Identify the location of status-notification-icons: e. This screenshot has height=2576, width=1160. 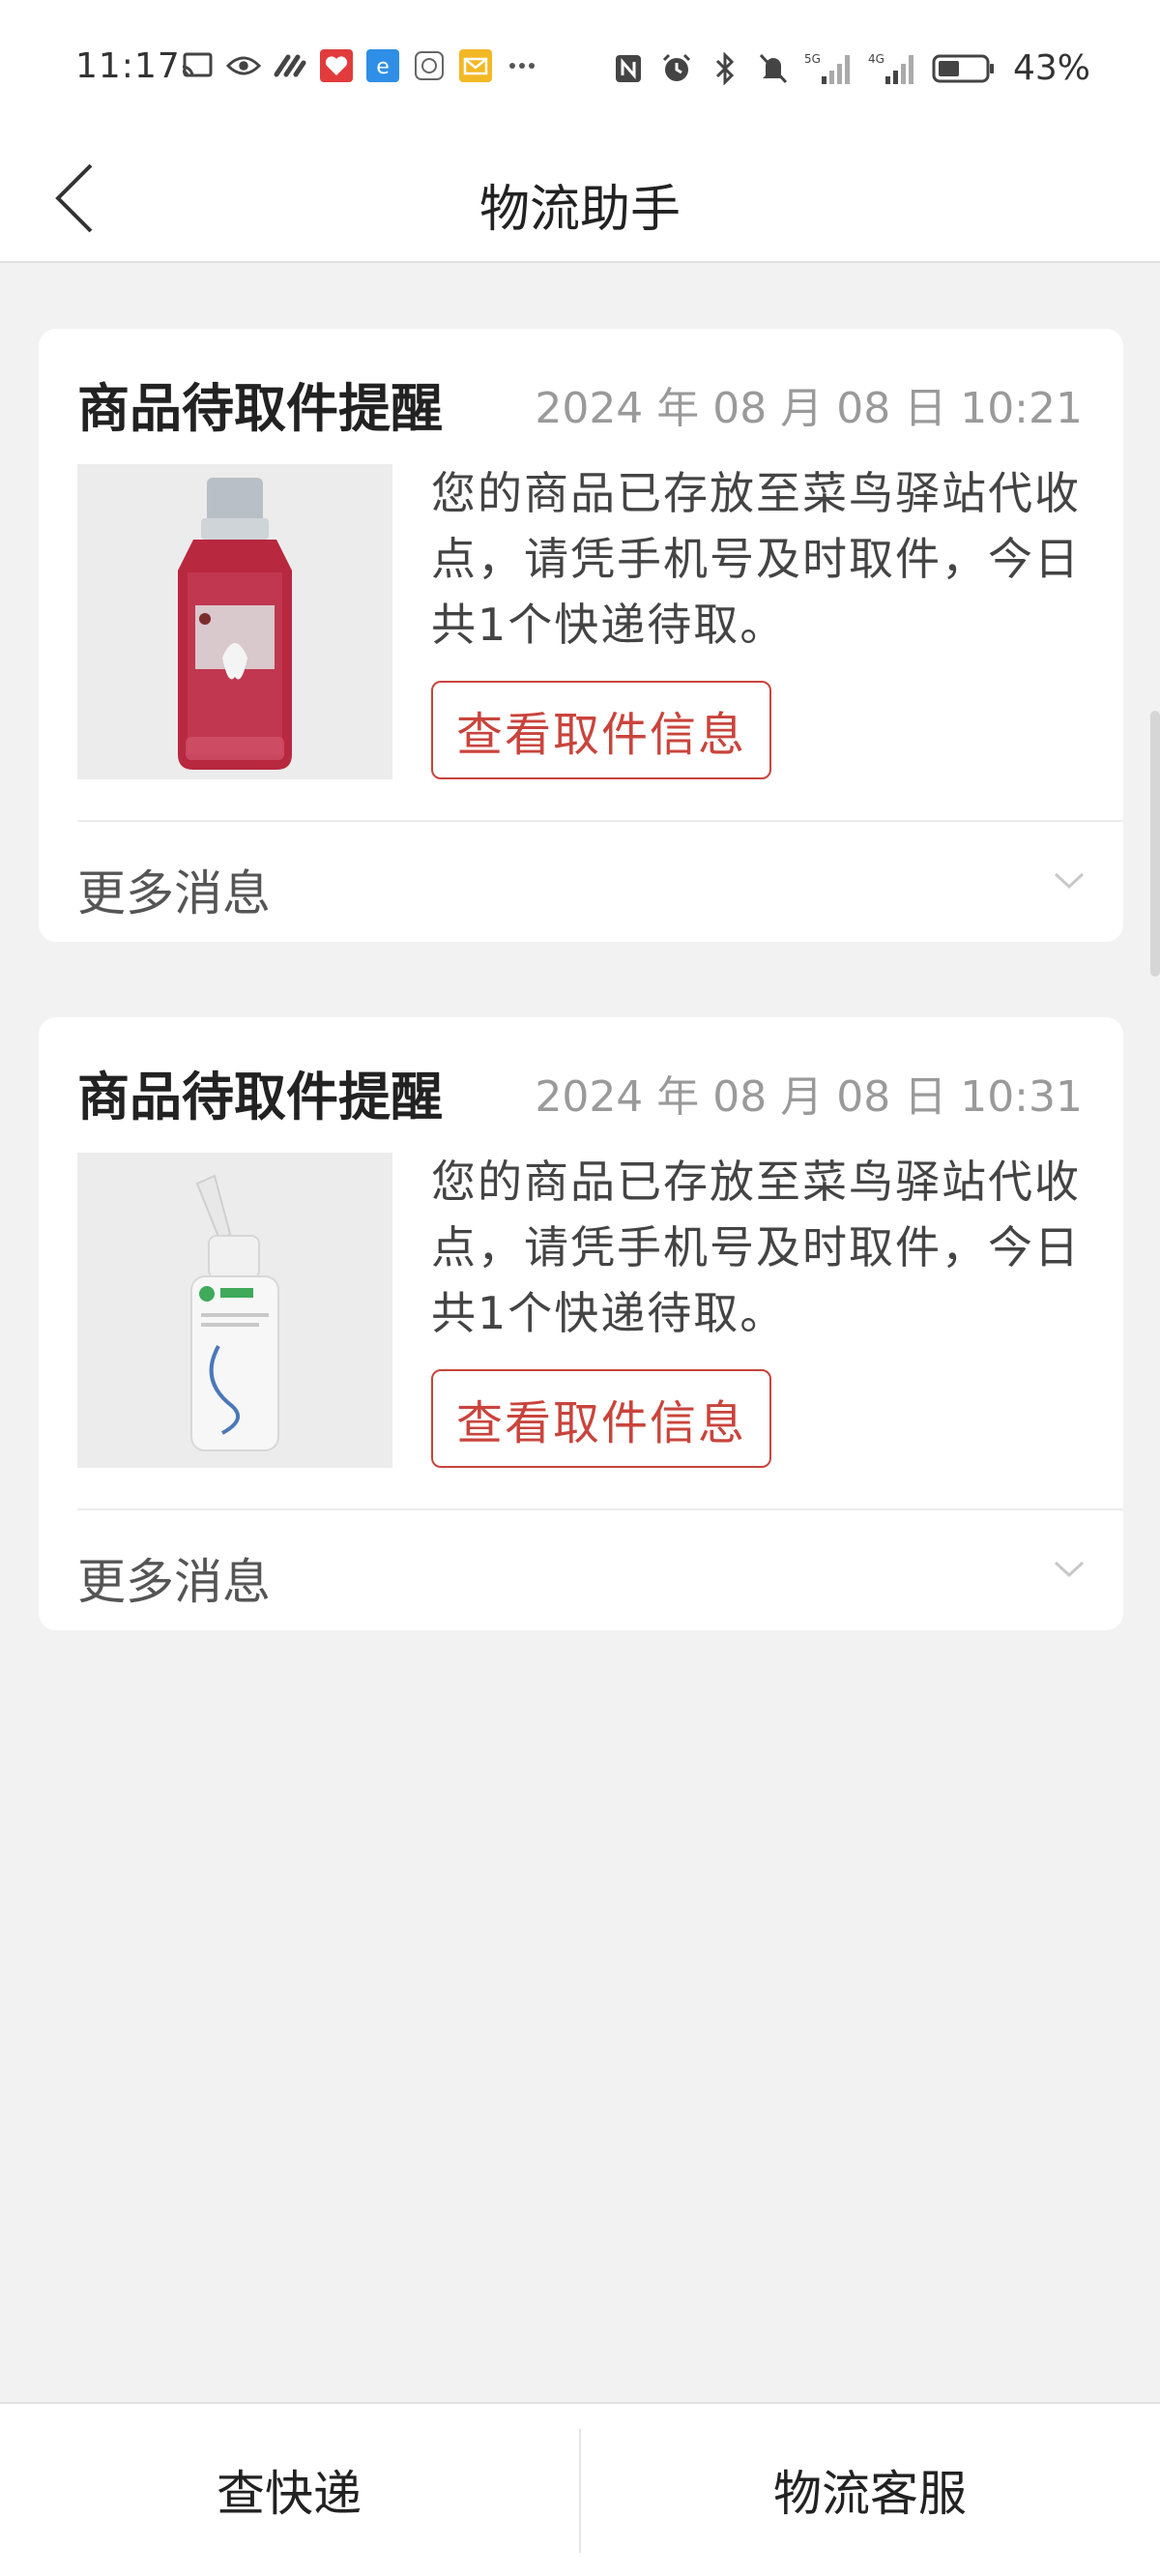
(360, 65).